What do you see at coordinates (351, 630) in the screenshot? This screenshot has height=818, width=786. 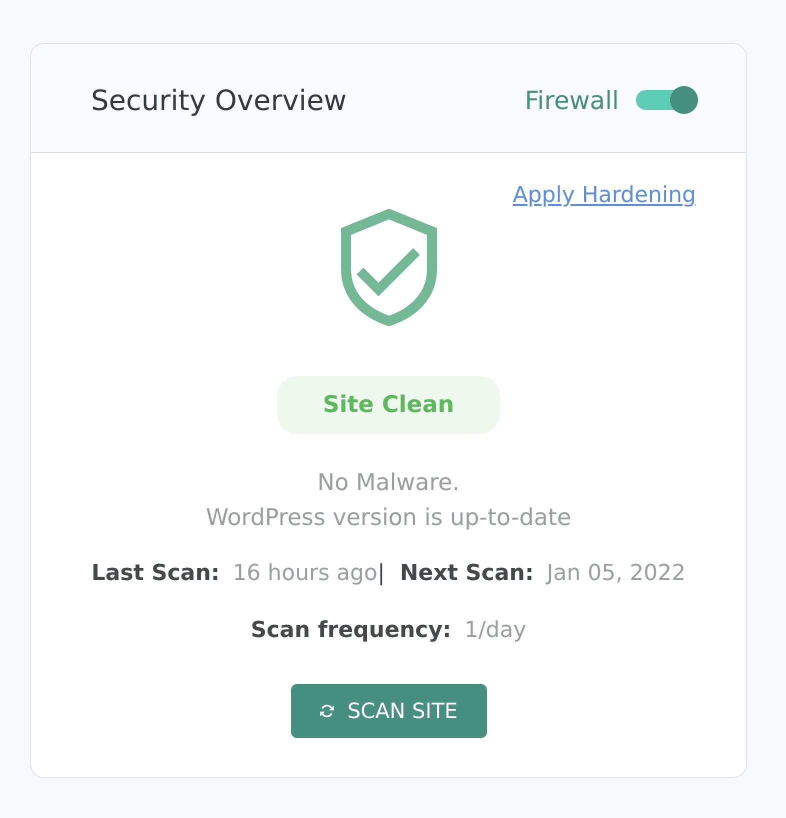 I see `scan-label: Scan frequency:` at bounding box center [351, 630].